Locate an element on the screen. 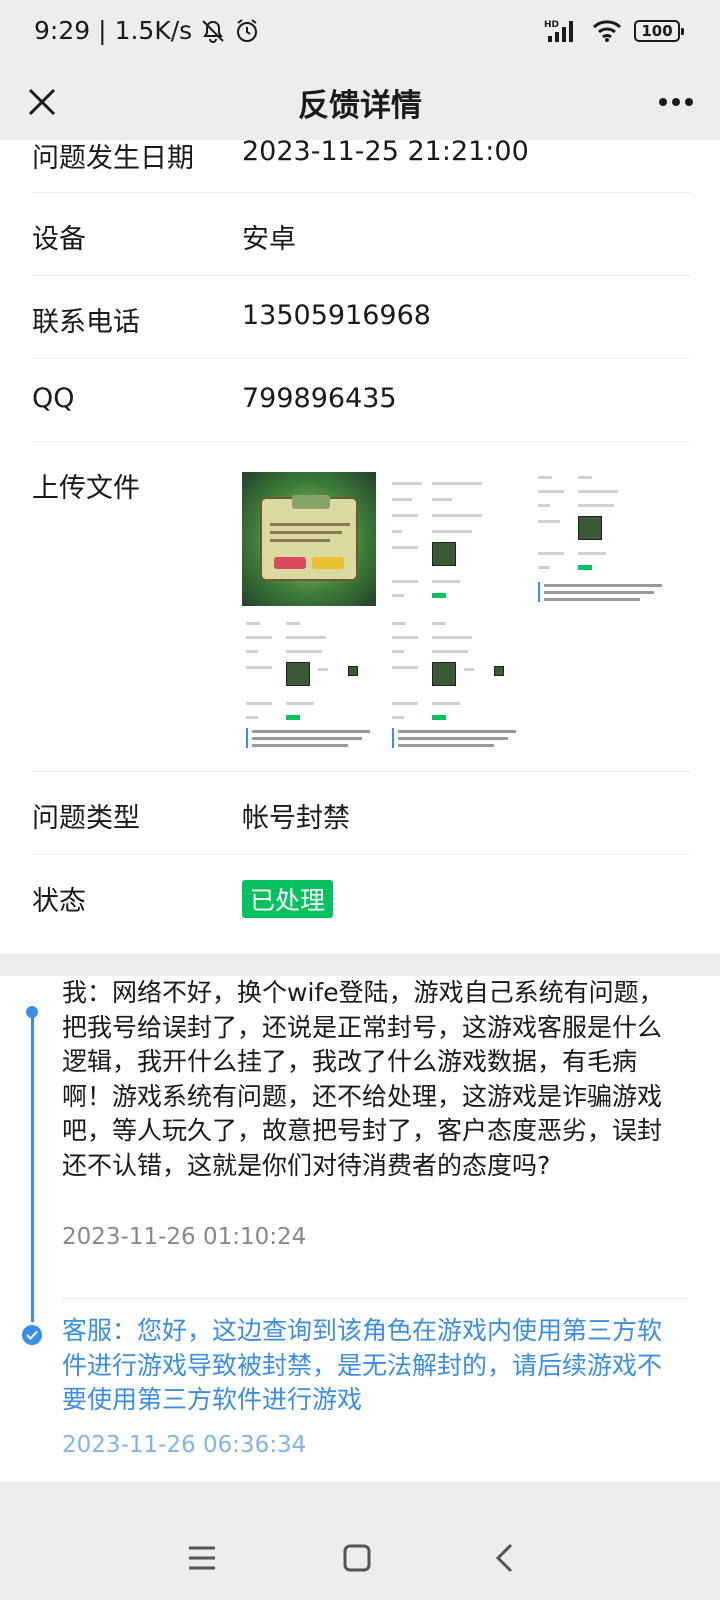 Image resolution: width=720 pixels, height=1600 pixels. date-label: 问题发生日期 is located at coordinates (113, 158).